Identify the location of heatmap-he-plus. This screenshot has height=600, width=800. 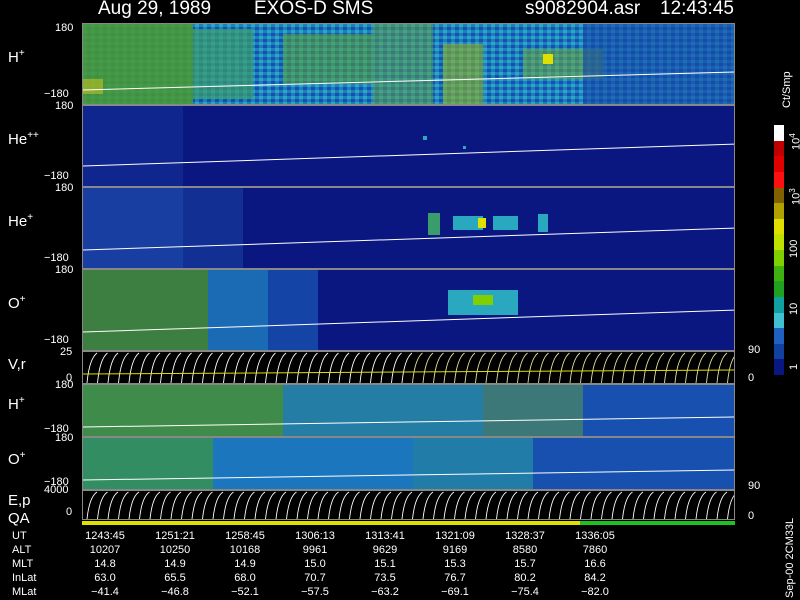
(408, 228).